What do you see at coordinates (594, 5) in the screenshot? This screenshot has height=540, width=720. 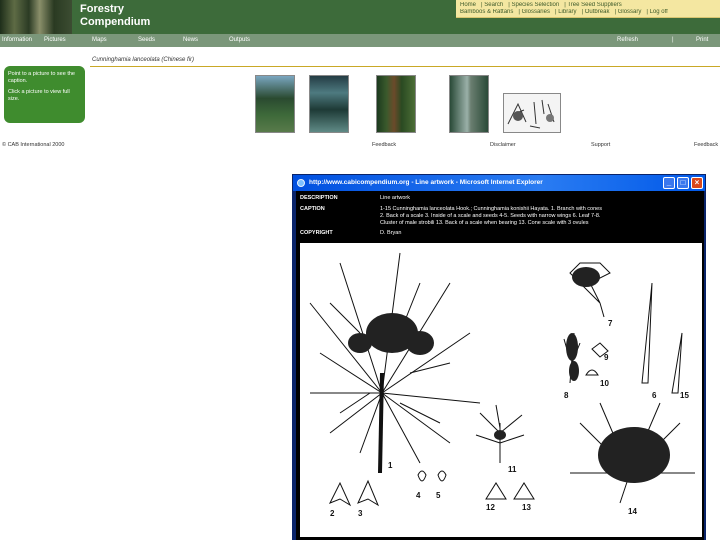 I see `top-link: Tree Seed Suppliers` at bounding box center [594, 5].